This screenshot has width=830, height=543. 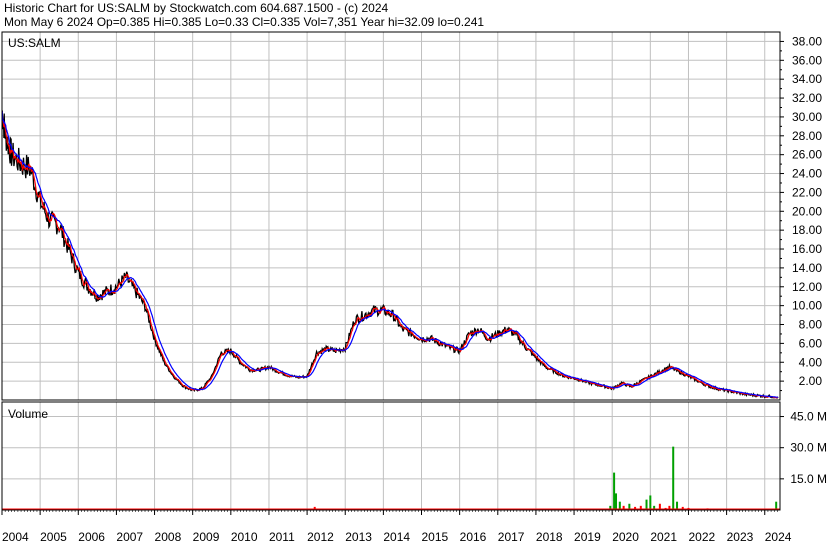 I want to click on year-tick-label: 2004, so click(x=15, y=536).